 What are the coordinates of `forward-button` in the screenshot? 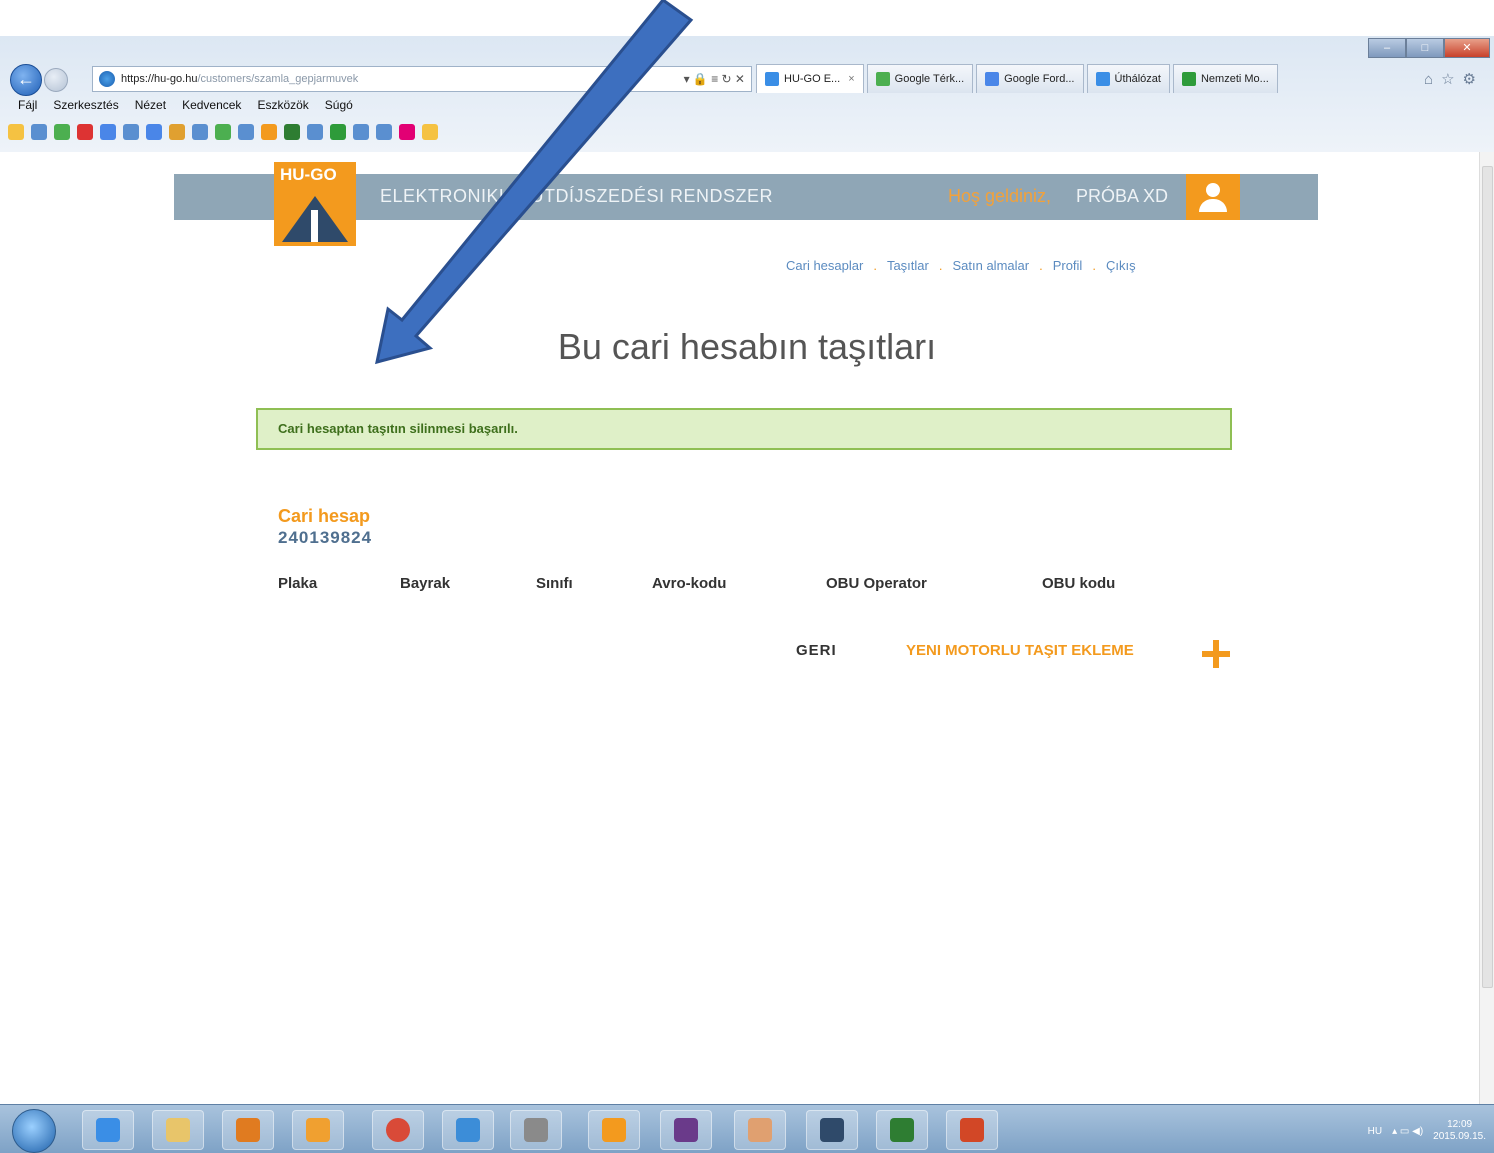 It's located at (56, 80).